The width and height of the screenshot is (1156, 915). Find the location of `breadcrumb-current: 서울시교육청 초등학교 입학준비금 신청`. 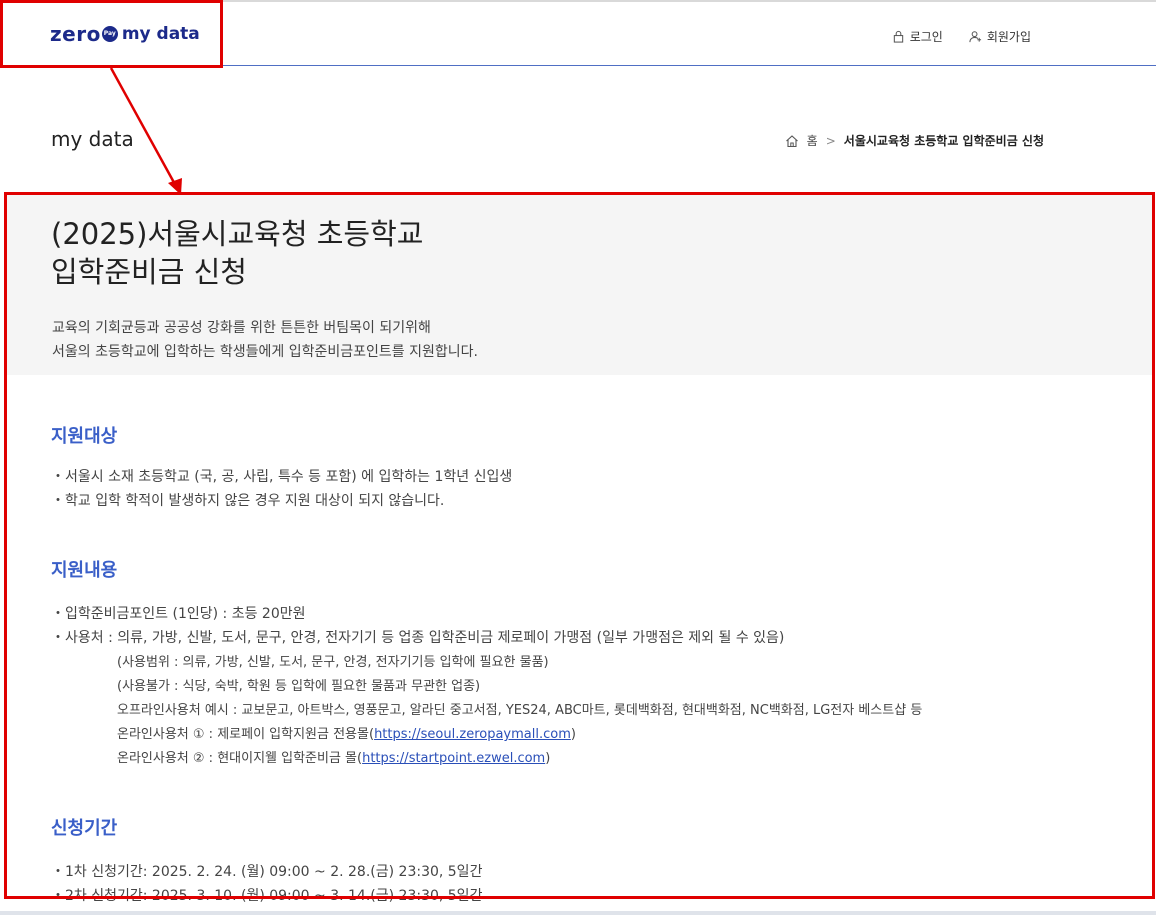

breadcrumb-current: 서울시교육청 초등학교 입학준비금 신청 is located at coordinates (943, 141).